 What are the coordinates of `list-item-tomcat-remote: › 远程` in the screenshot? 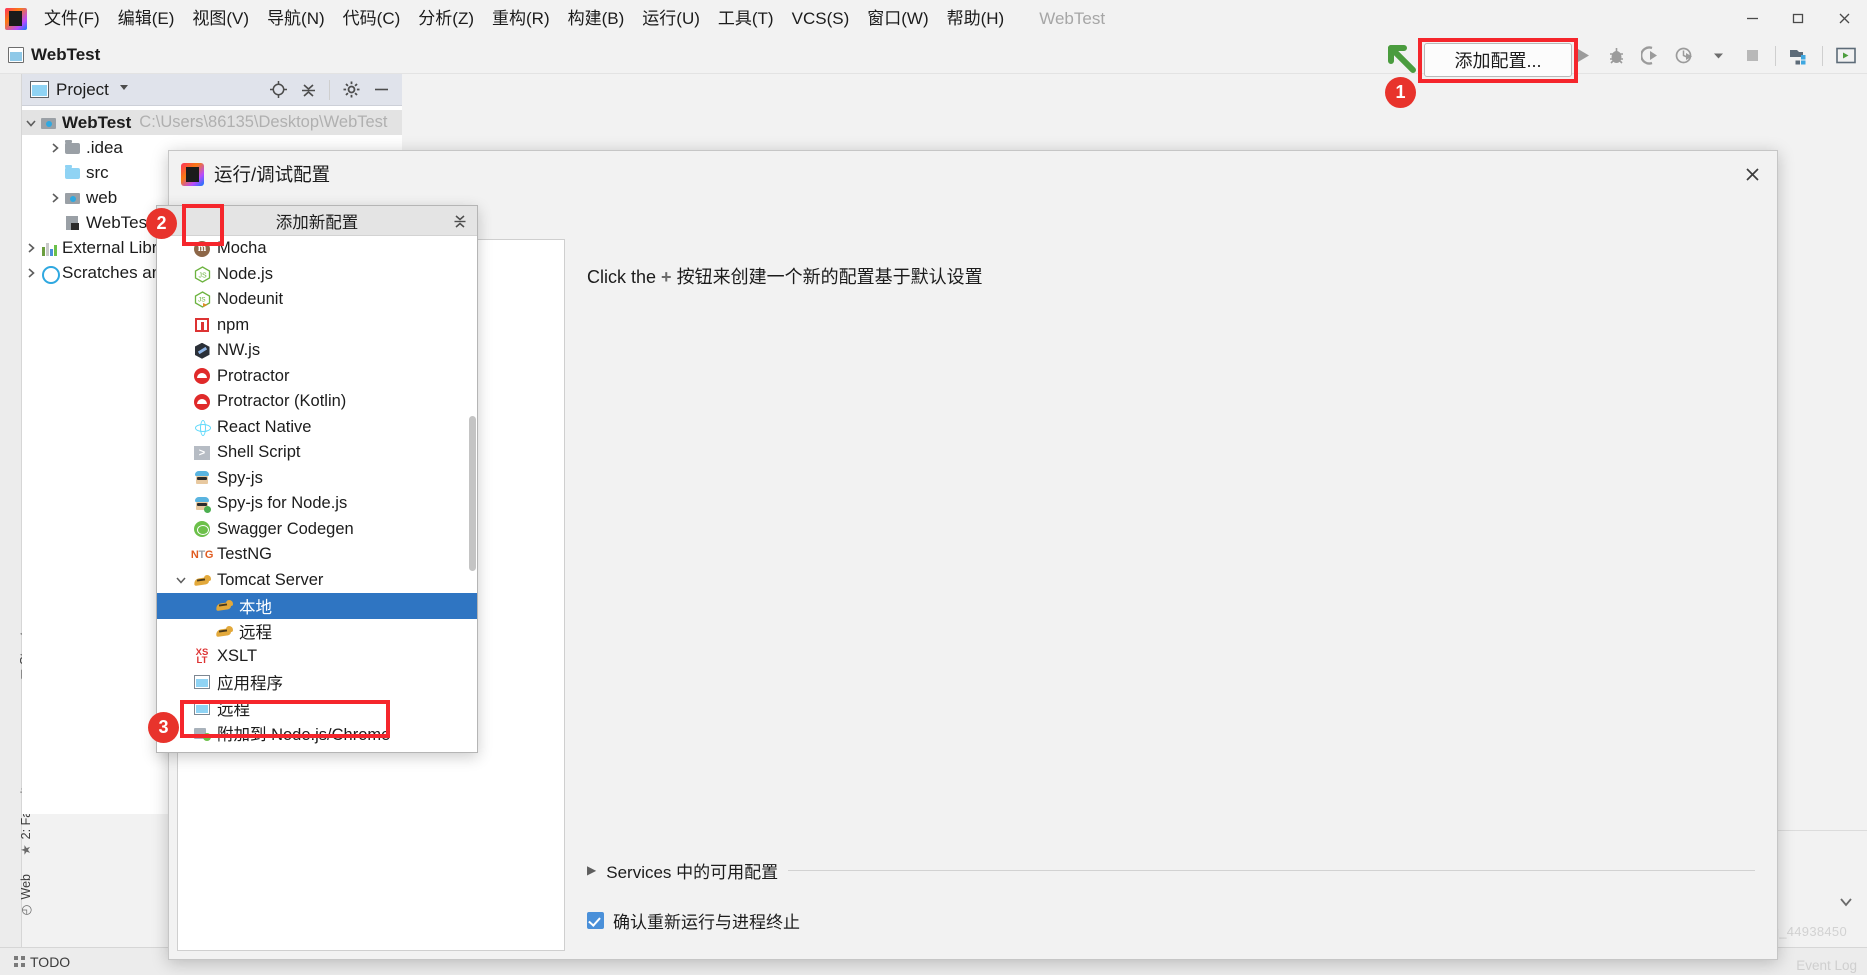 It's located at (317, 632).